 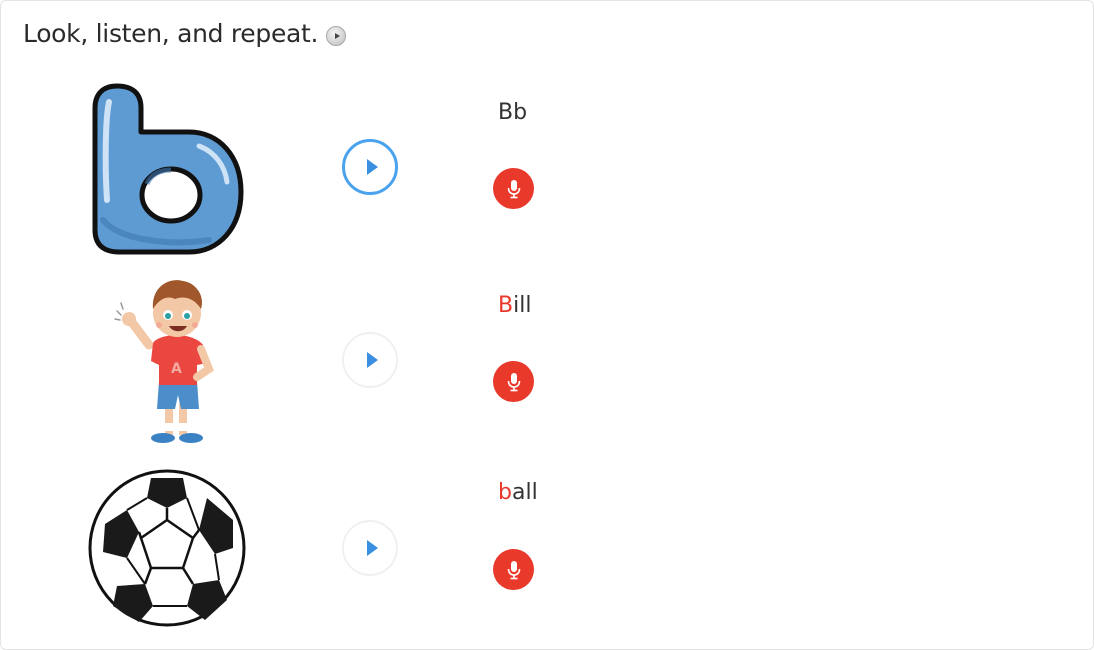 What do you see at coordinates (171, 33) in the screenshot?
I see `instruction-text: Look, listen, and repeat.` at bounding box center [171, 33].